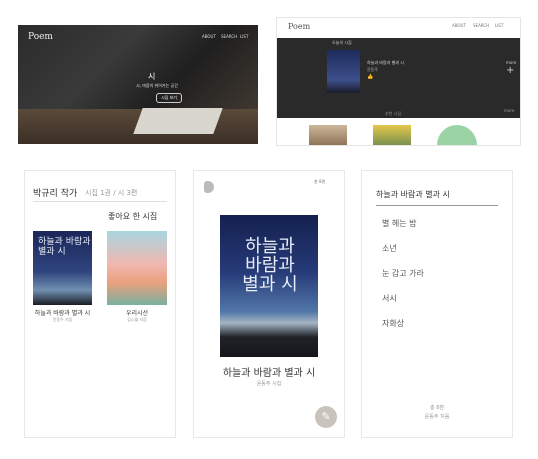 Image resolution: width=538 pixels, height=459 pixels. What do you see at coordinates (326, 417) in the screenshot?
I see `pencil-icon: ✎` at bounding box center [326, 417].